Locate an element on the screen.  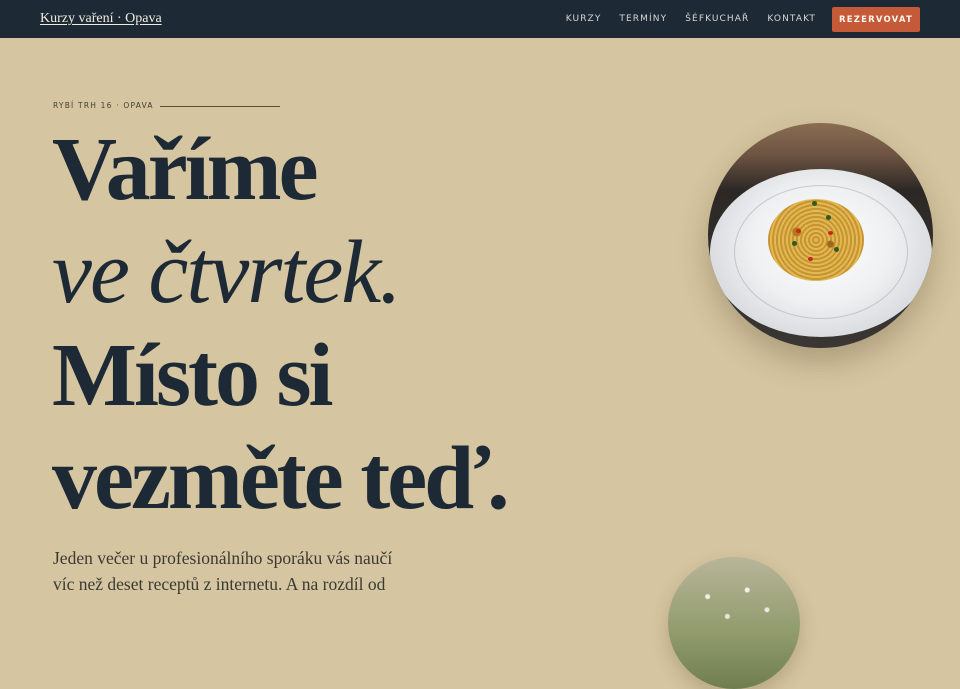
hero-title-line-1: Vaříme is located at coordinates (185, 169).